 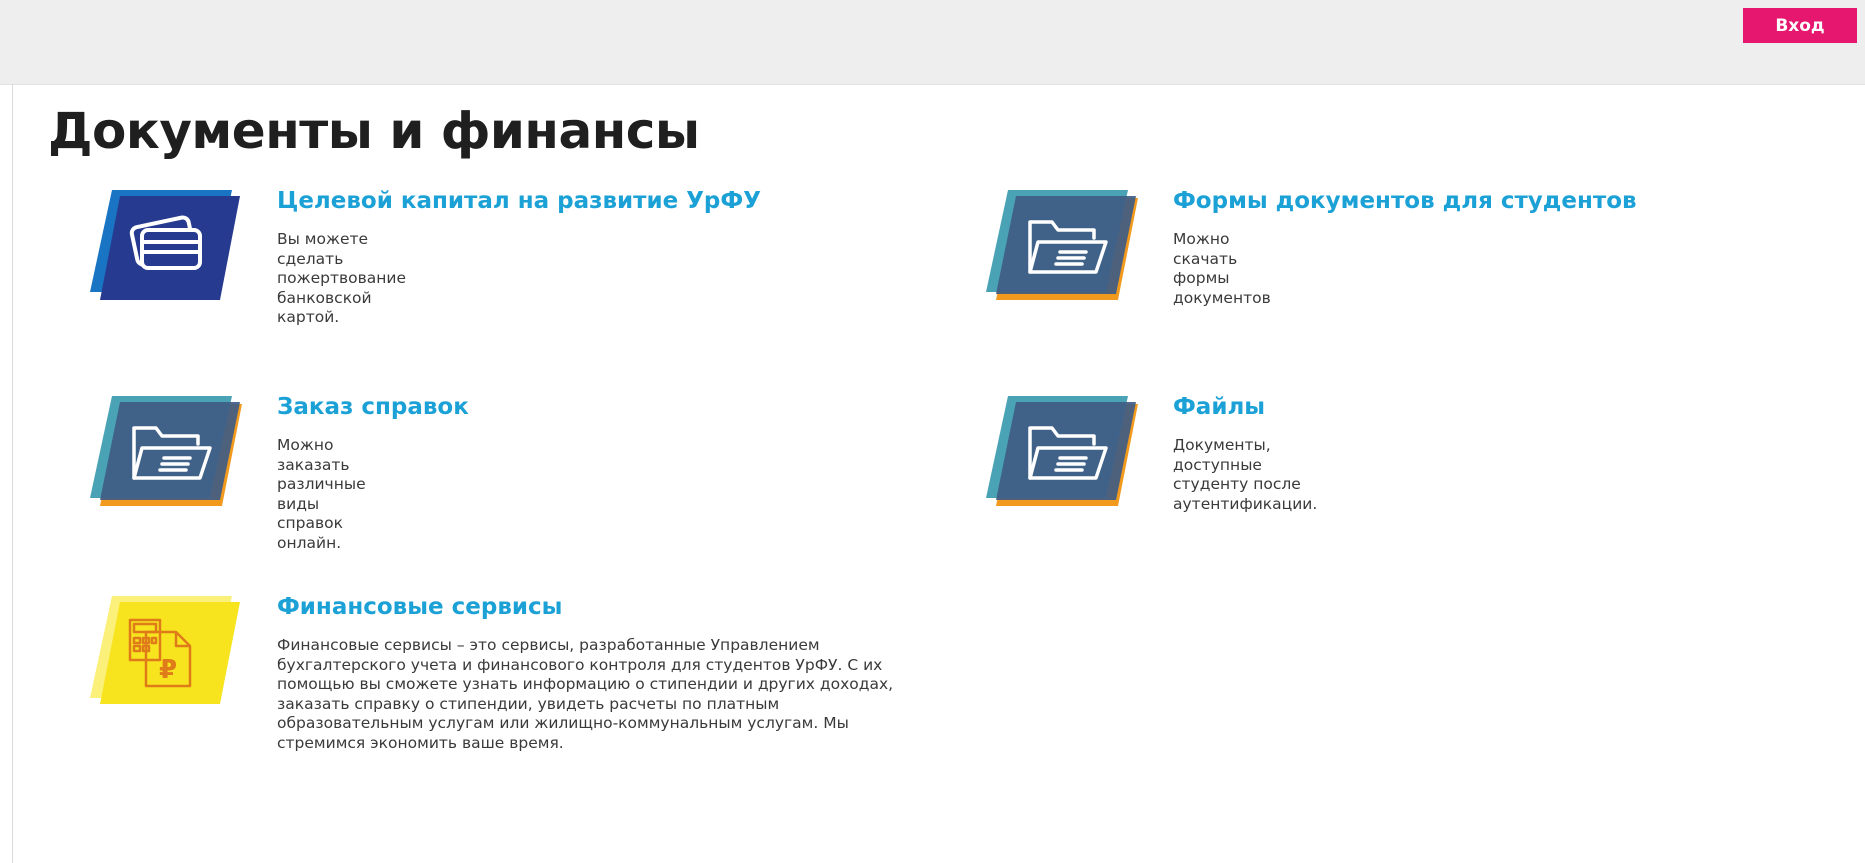 What do you see at coordinates (12, 473) in the screenshot?
I see `left-divider` at bounding box center [12, 473].